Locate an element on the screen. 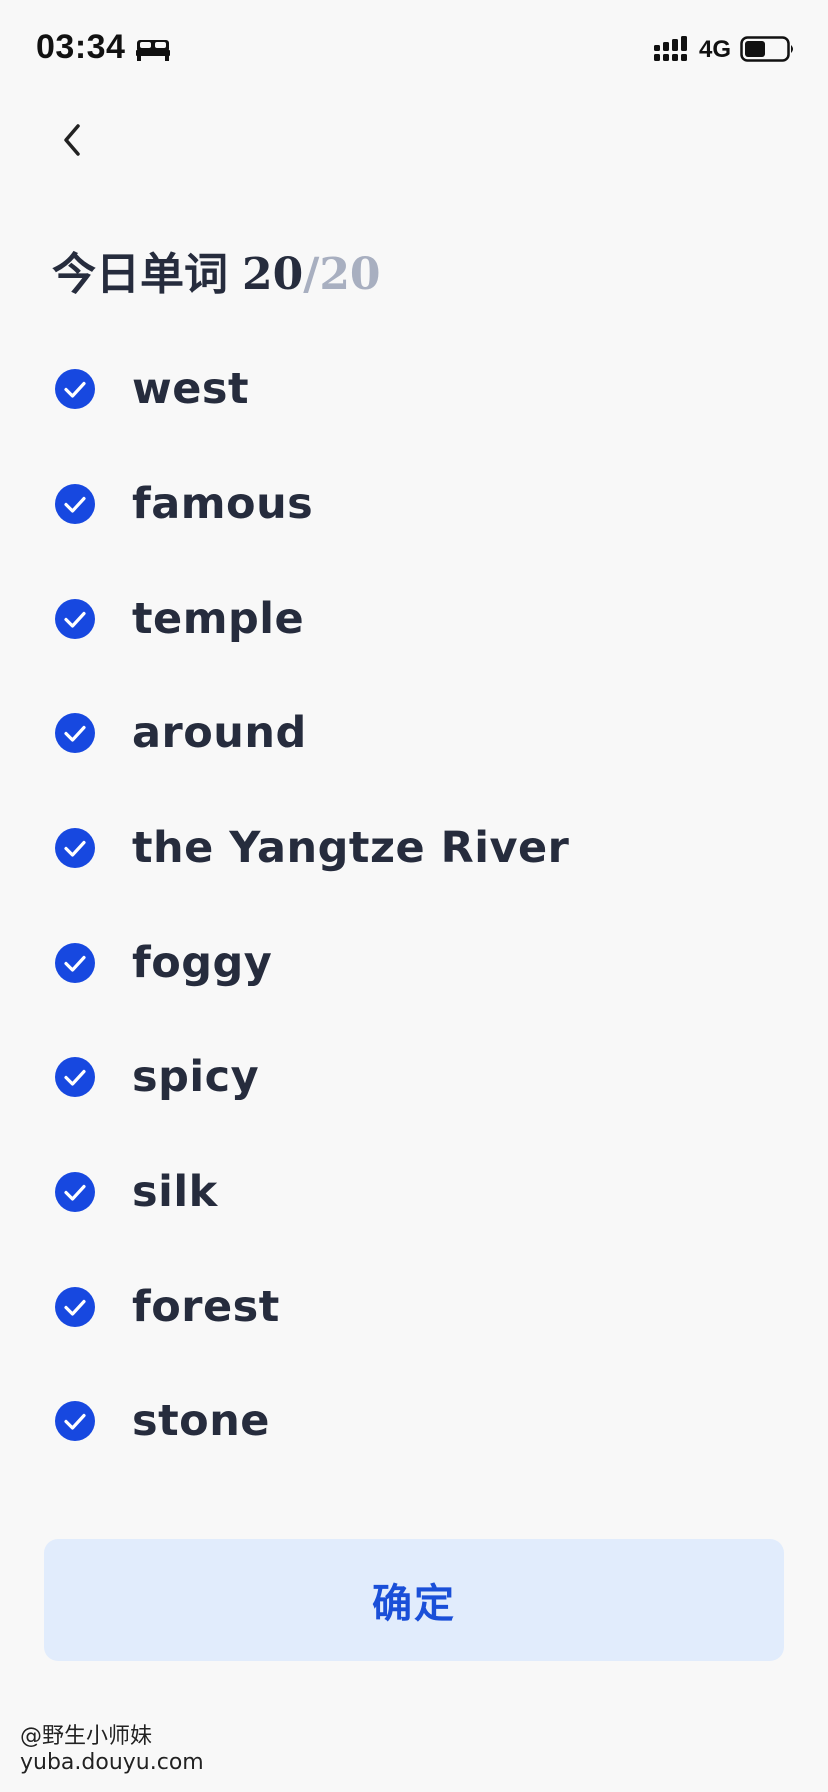 This screenshot has width=828, height=1792. progress-current: 20 is located at coordinates (273, 274).